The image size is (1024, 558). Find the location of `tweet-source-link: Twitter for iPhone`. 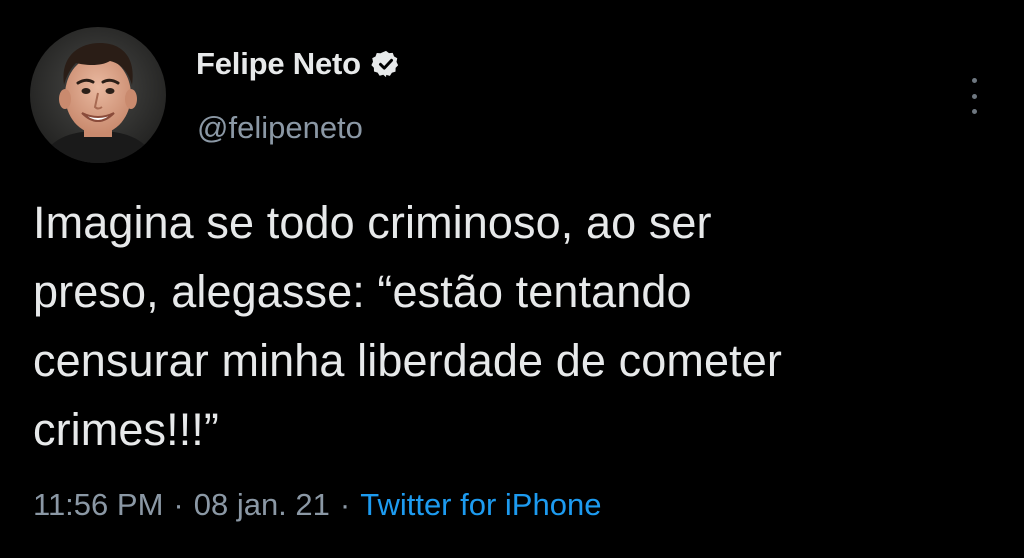

tweet-source-link: Twitter for iPhone is located at coordinates (480, 505).